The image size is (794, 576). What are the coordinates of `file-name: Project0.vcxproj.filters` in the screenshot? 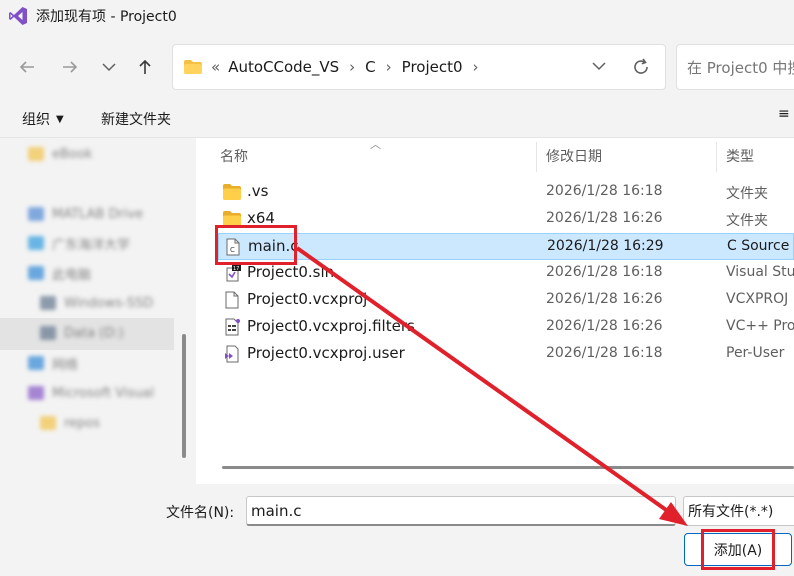 It's located at (331, 326).